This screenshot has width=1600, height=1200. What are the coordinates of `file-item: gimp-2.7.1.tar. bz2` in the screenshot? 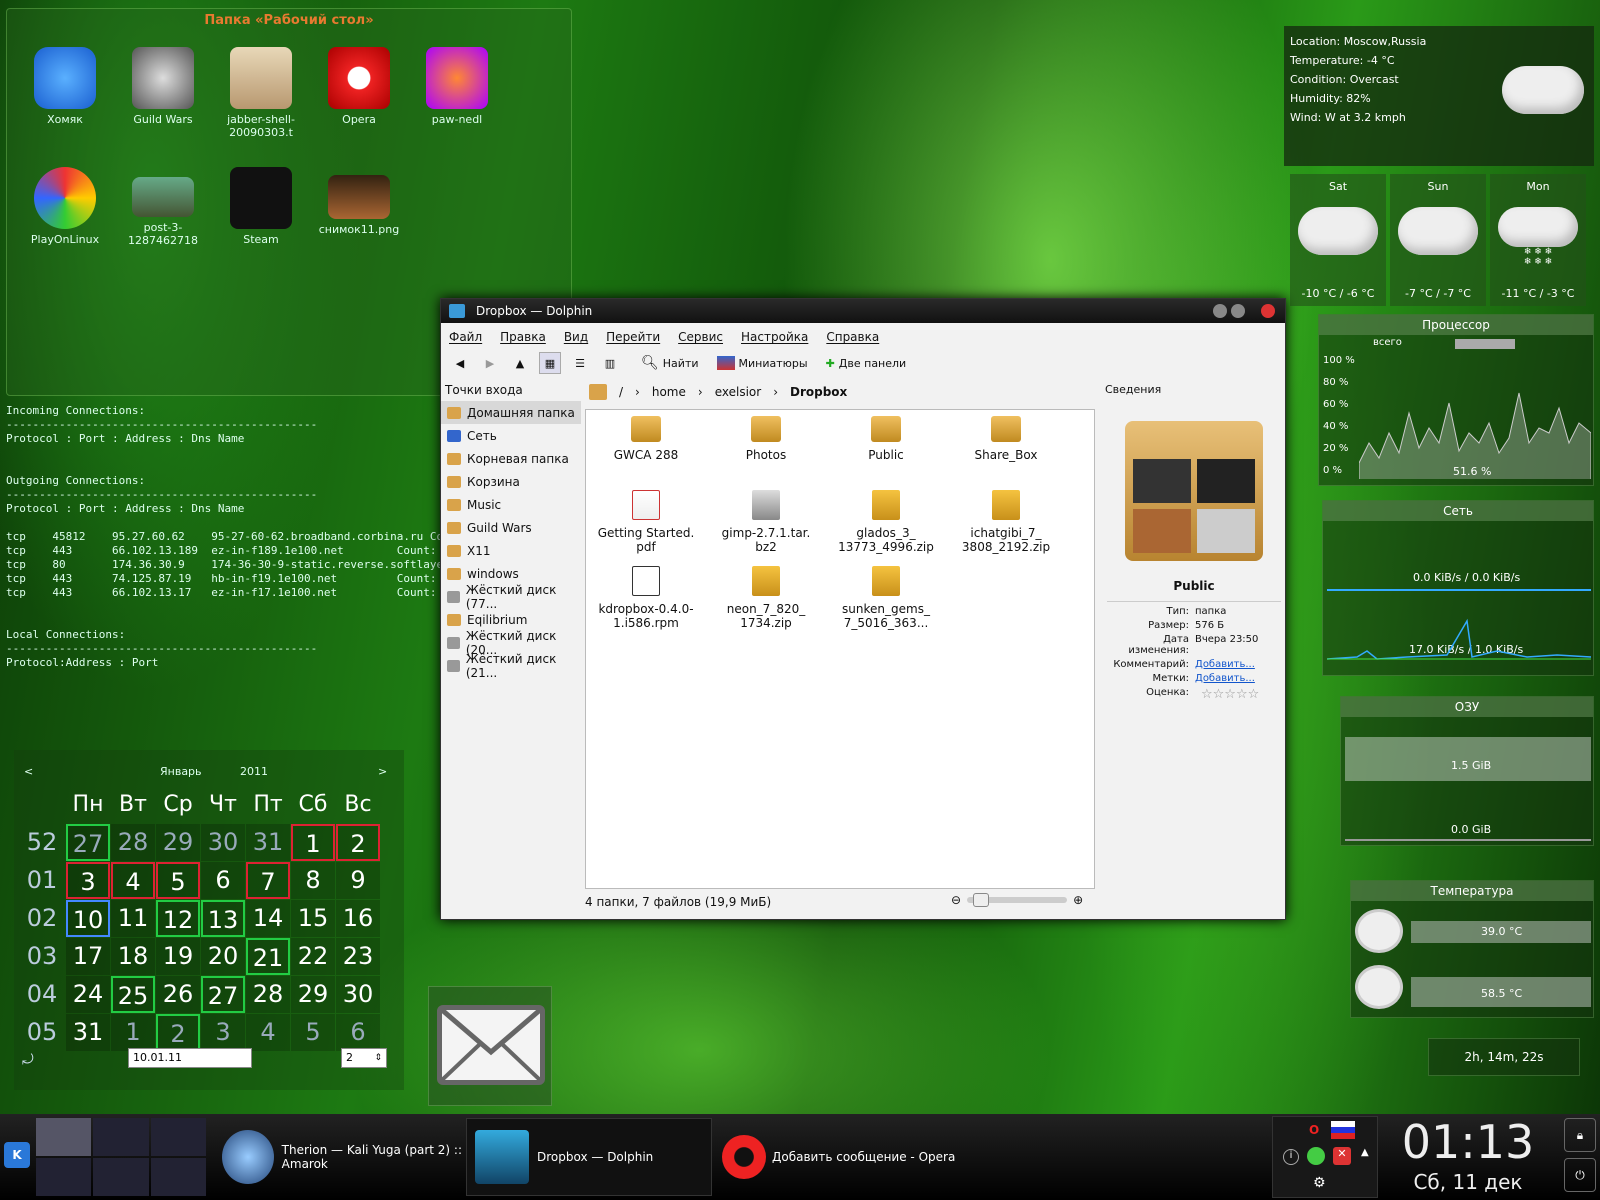 It's located at (766, 520).